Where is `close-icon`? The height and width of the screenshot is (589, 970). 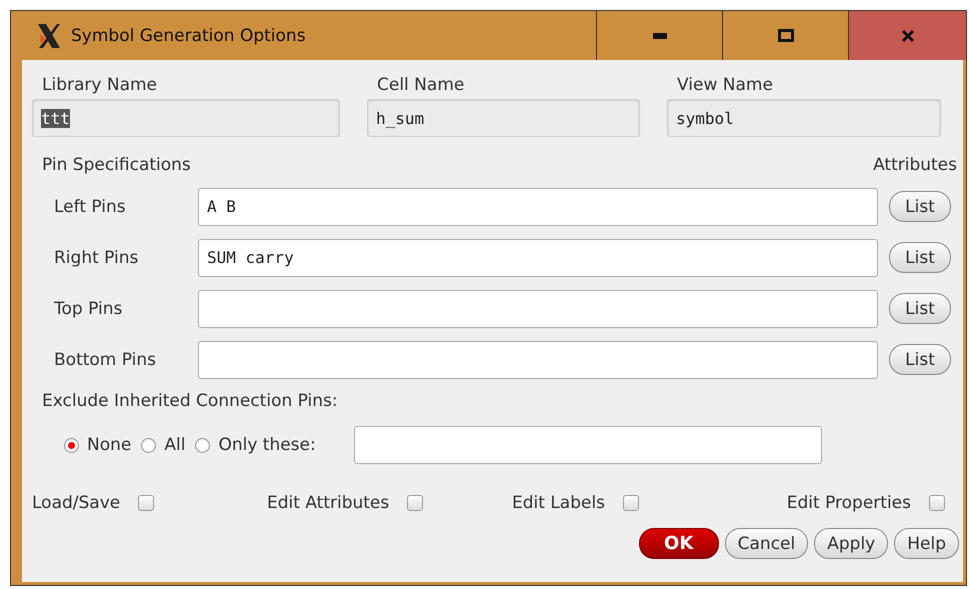
close-icon is located at coordinates (907, 35).